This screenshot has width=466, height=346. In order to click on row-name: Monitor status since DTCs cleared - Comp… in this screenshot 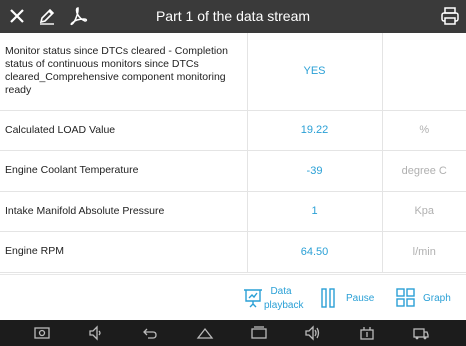, I will do `click(124, 72)`.